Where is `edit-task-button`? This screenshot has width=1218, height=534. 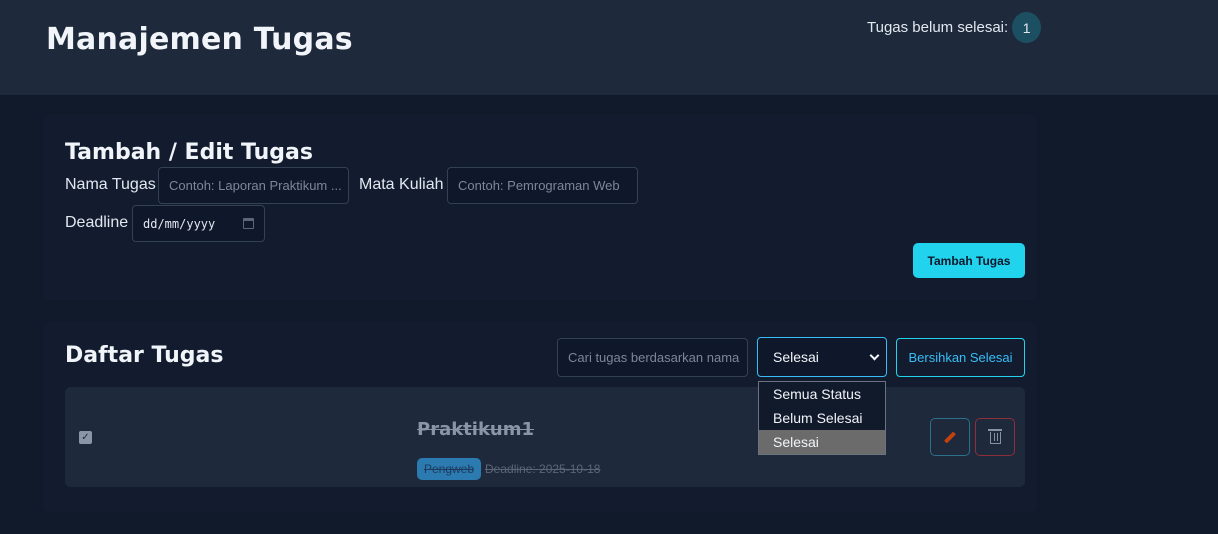 edit-task-button is located at coordinates (950, 437).